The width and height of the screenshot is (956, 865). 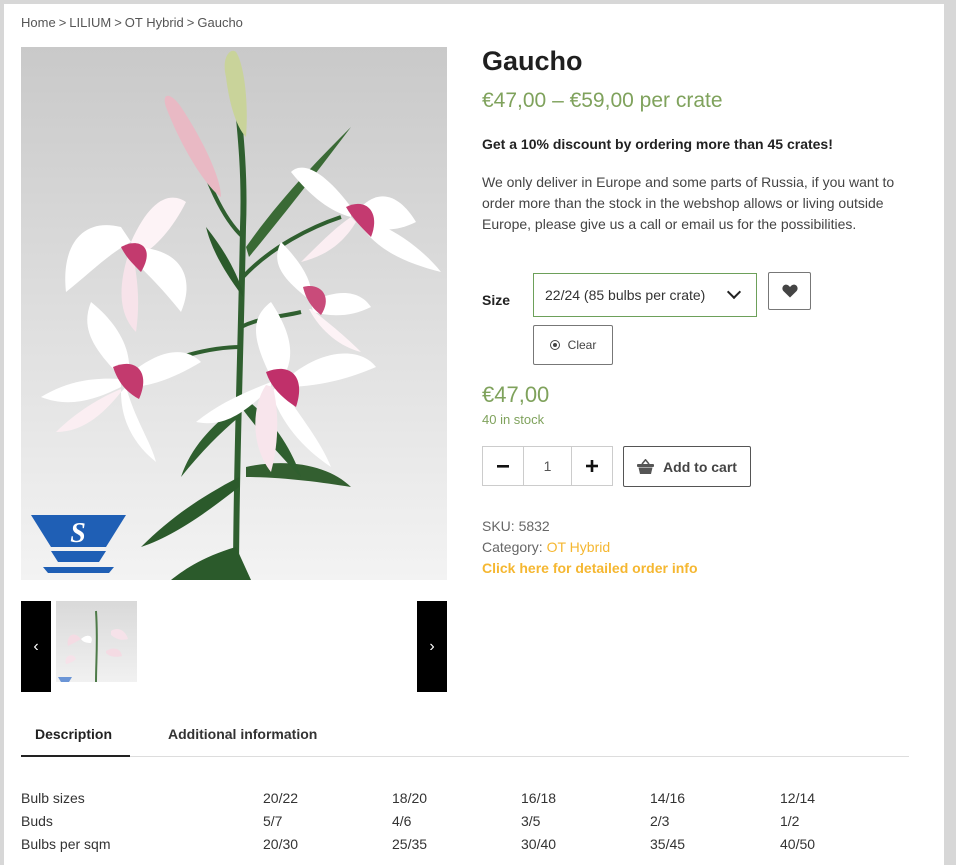 I want to click on breadcrumb-current: Gaucho, so click(x=220, y=22).